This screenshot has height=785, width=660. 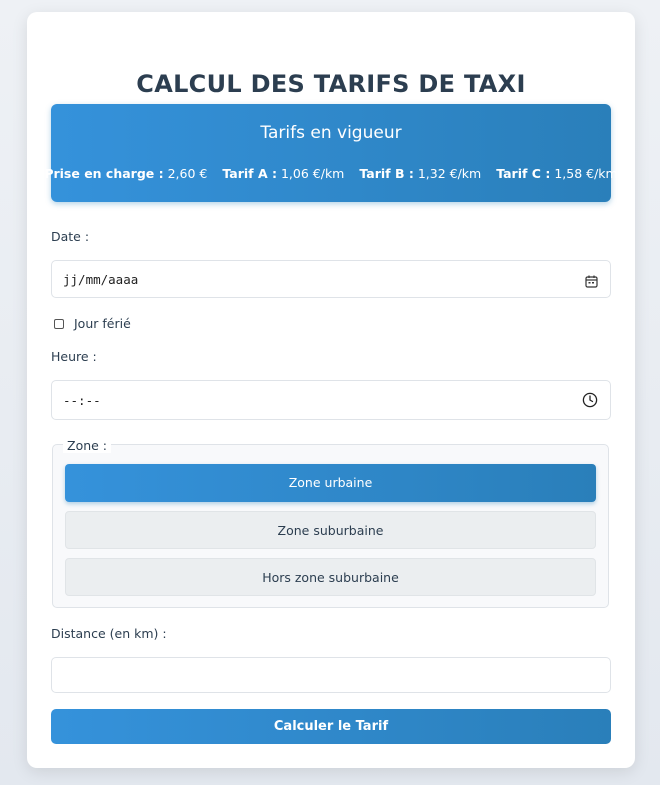 I want to click on holiday-checkbox, so click(x=59, y=323).